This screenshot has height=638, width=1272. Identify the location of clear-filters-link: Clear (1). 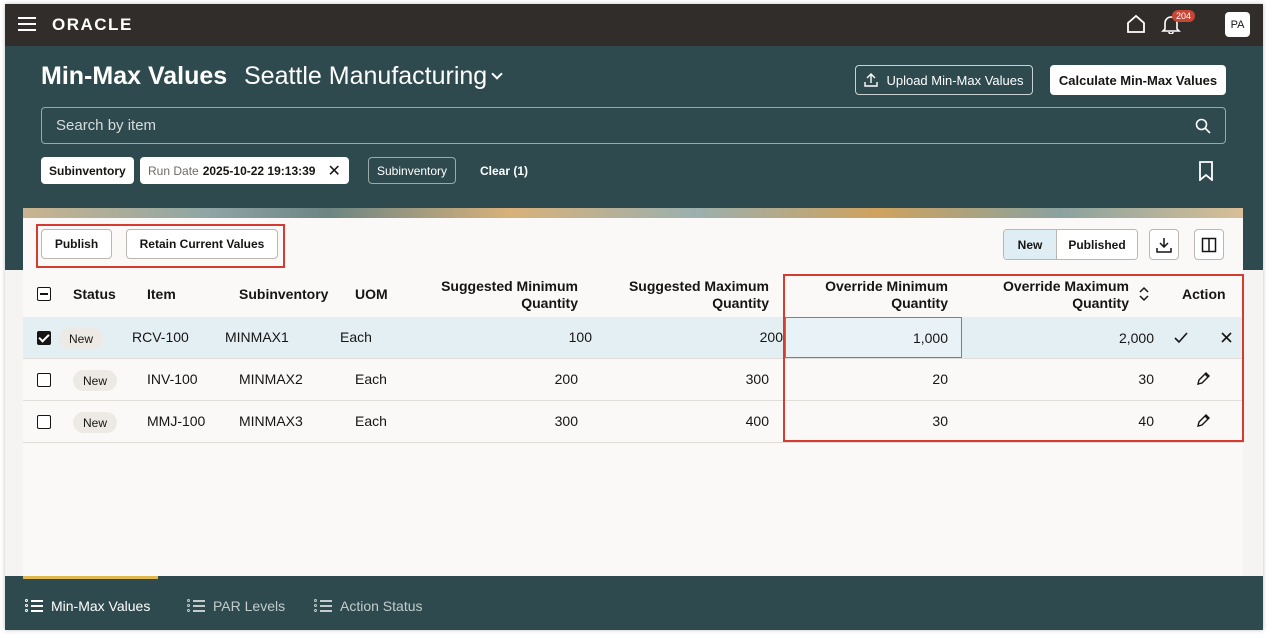
(504, 171).